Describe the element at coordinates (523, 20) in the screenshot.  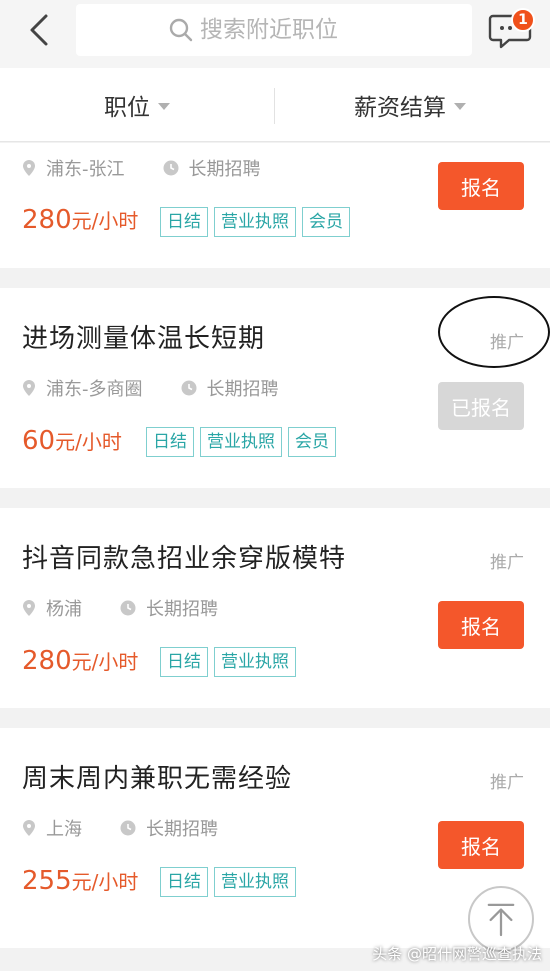
I see `message-count-badge: 1` at that location.